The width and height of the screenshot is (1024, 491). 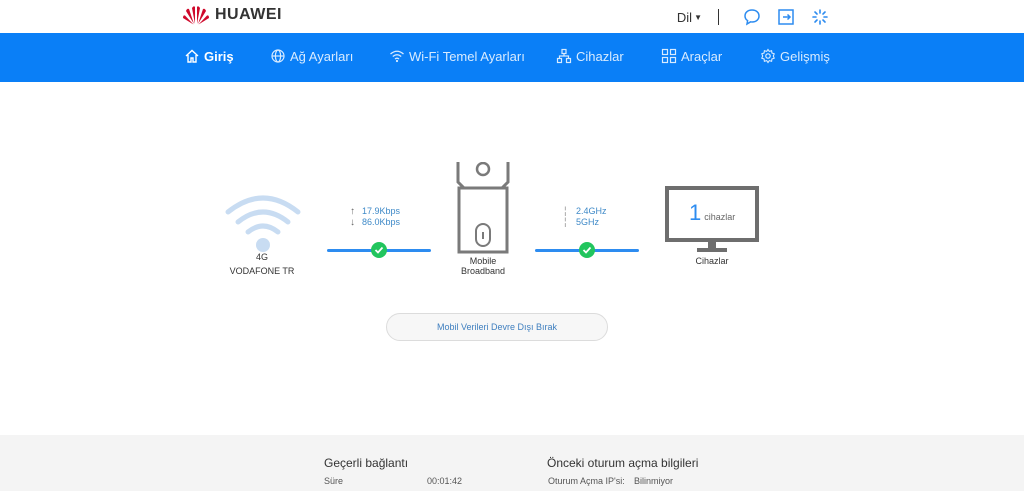 I want to click on huawei-flower-icon, so click(x=196, y=15).